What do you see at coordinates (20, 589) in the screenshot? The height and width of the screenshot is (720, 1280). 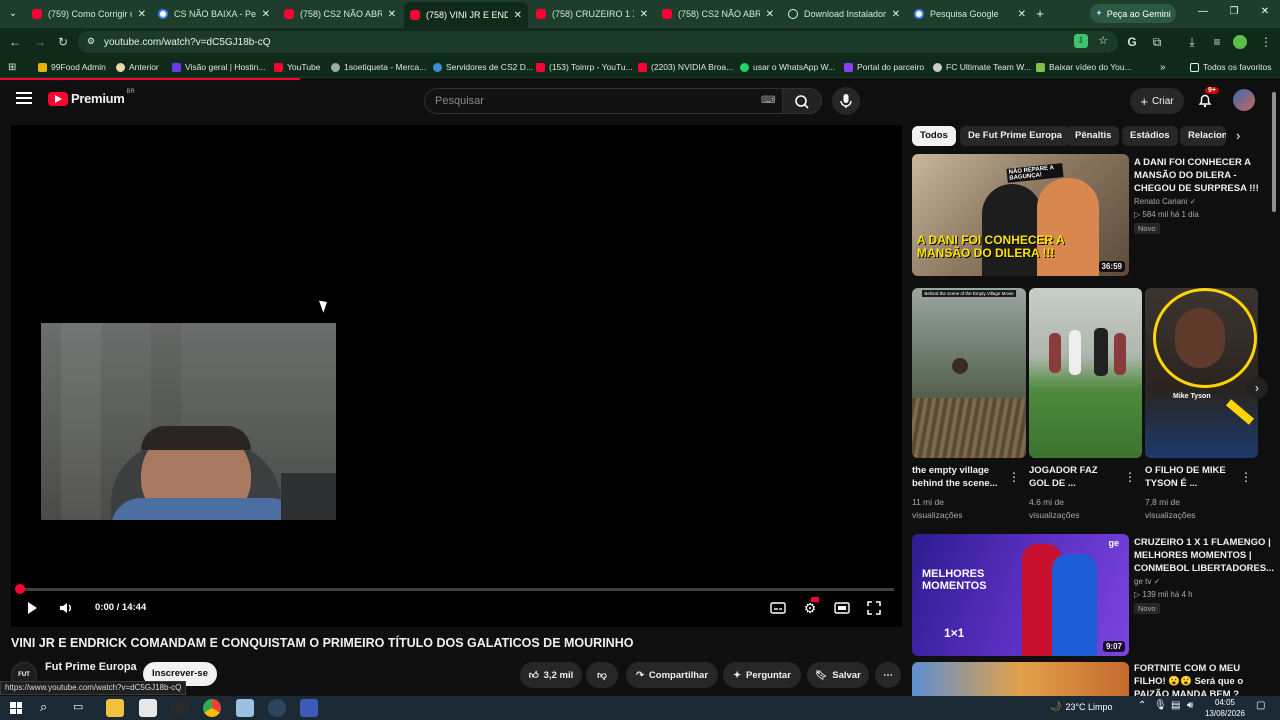 I see `seek-handle` at bounding box center [20, 589].